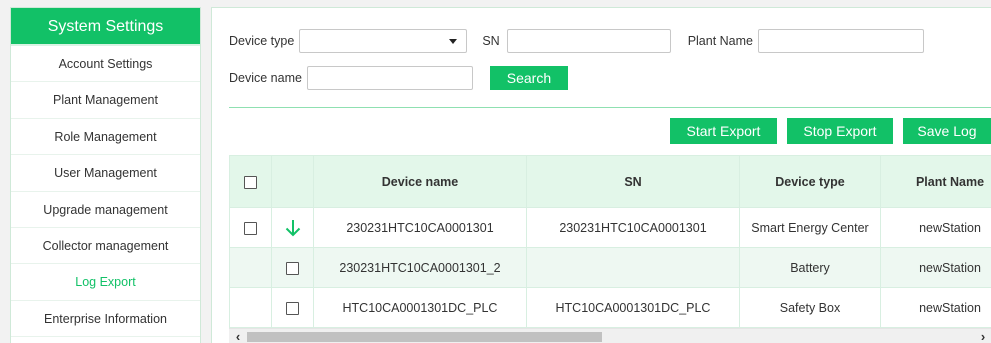 Image resolution: width=991 pixels, height=343 pixels. I want to click on sn-input, so click(588, 41).